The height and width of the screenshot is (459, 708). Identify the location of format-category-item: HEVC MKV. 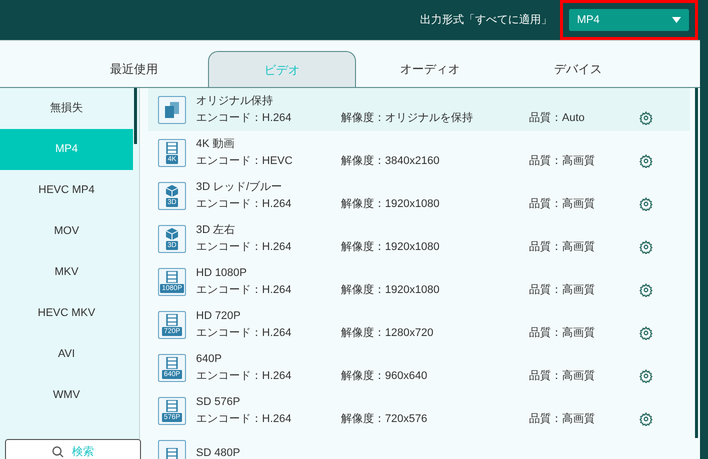
(66, 313).